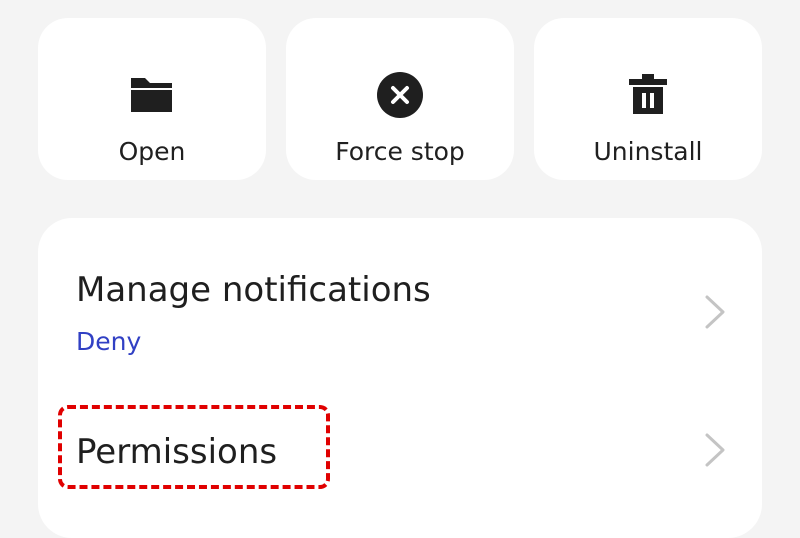 This screenshot has width=800, height=538. I want to click on notifications-status: Deny, so click(109, 341).